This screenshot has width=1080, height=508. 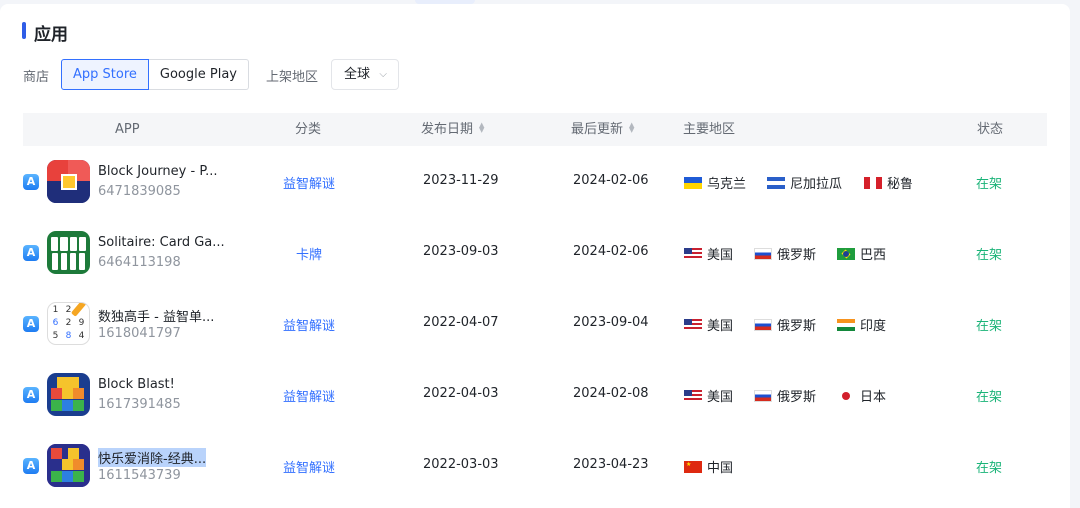 I want to click on china-flag-icon: ★, so click(x=693, y=467).